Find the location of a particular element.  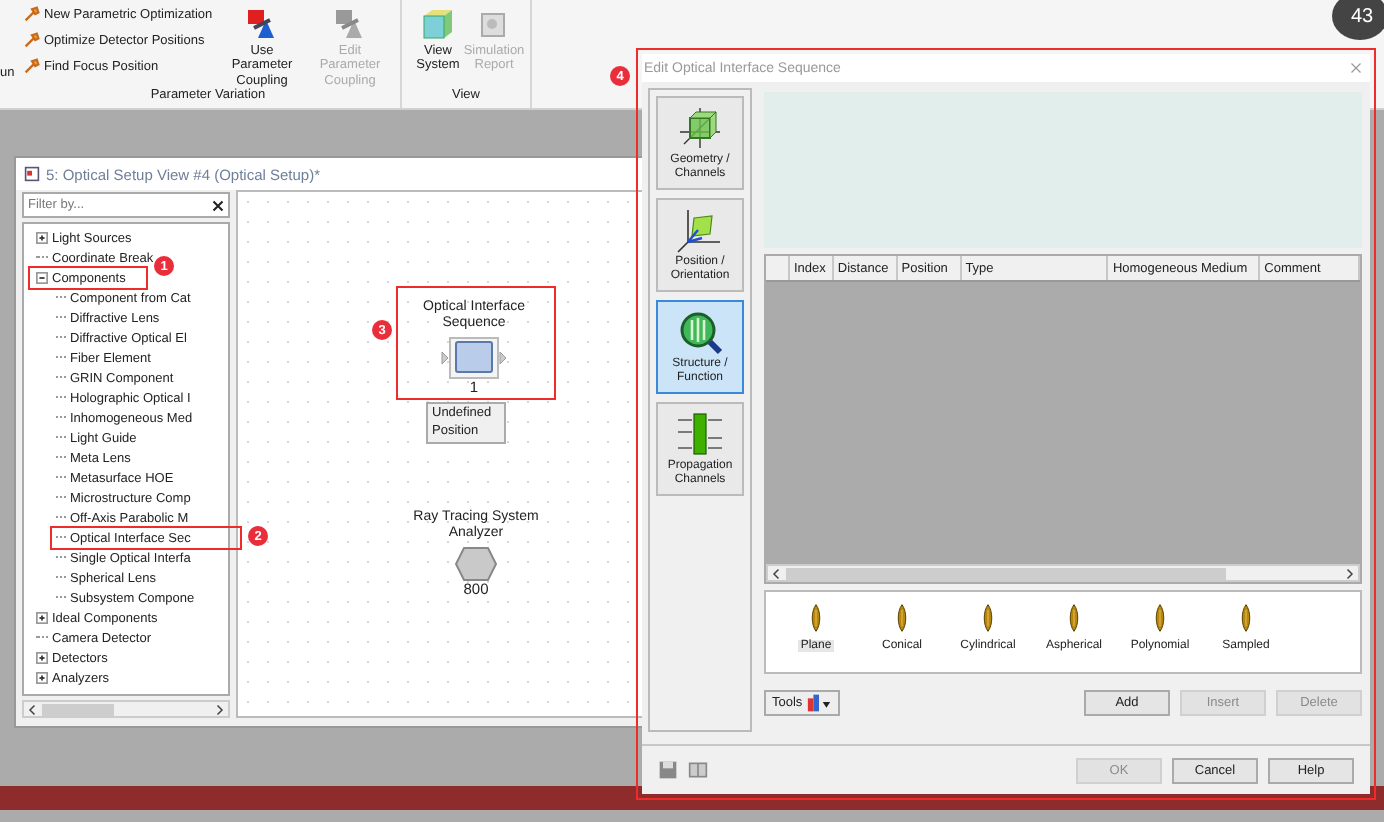

clear-icon is located at coordinates (218, 205).